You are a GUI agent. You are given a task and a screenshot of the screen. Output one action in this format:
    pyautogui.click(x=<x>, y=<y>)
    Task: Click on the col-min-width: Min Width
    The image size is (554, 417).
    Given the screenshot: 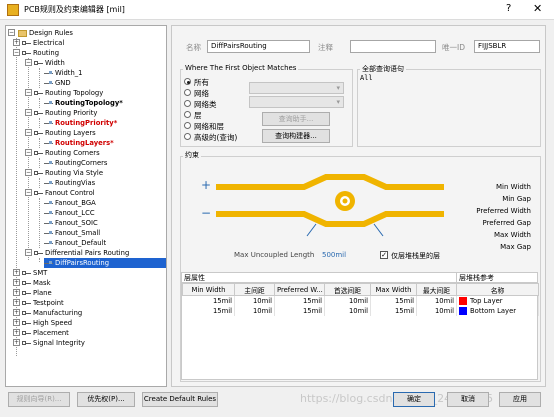 What is the action you would take?
    pyautogui.click(x=208, y=289)
    